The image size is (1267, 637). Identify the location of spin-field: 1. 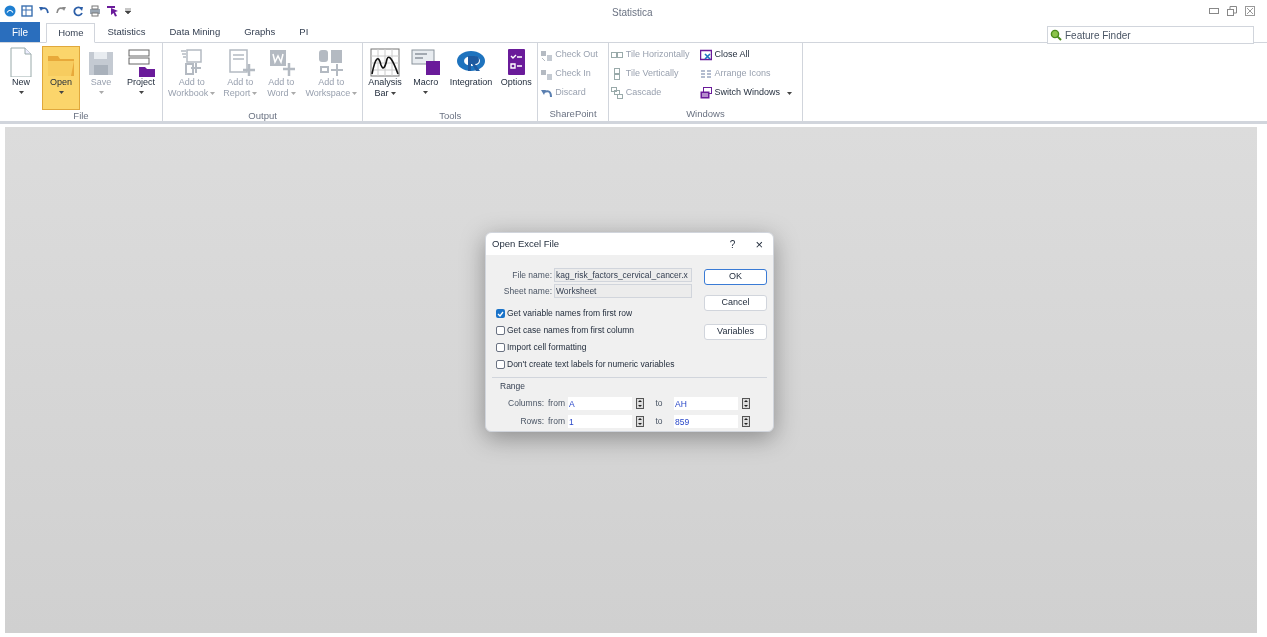
(600, 422).